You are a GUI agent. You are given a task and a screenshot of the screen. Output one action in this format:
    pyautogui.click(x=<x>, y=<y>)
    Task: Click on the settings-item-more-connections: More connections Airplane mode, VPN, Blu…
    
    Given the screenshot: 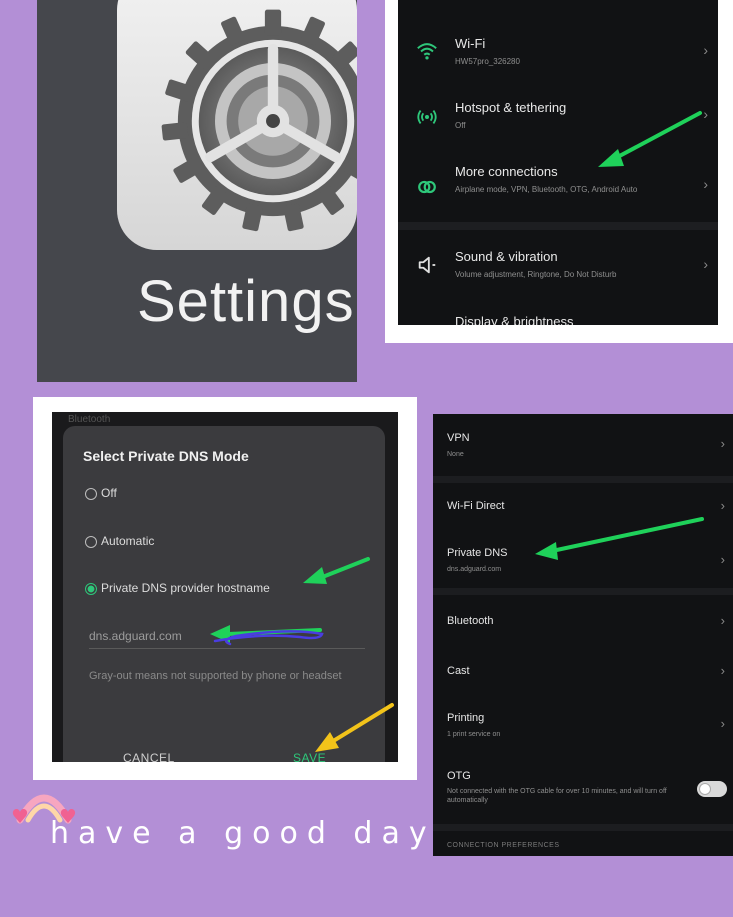 What is the action you would take?
    pyautogui.click(x=558, y=186)
    